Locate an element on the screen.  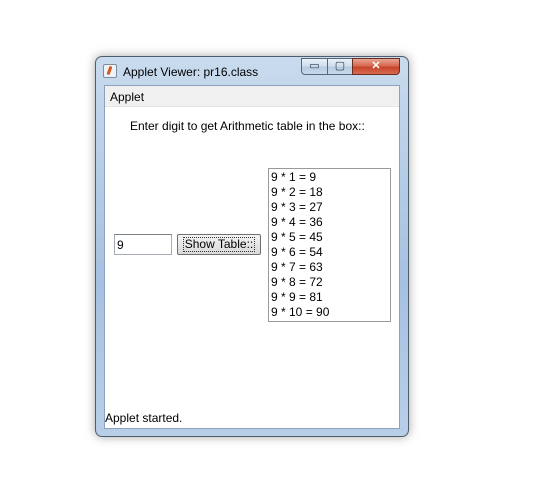
table-line: 9 * 1 = 9 is located at coordinates (294, 177).